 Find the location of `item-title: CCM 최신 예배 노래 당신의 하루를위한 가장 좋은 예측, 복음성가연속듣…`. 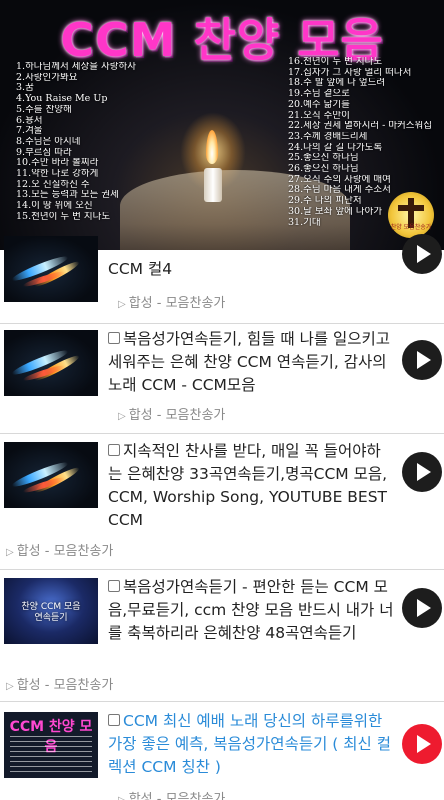

item-title: CCM 최신 예배 노래 당신의 하루를위한 가장 좋은 예측, 복음성가연속듣… is located at coordinates (251, 744).